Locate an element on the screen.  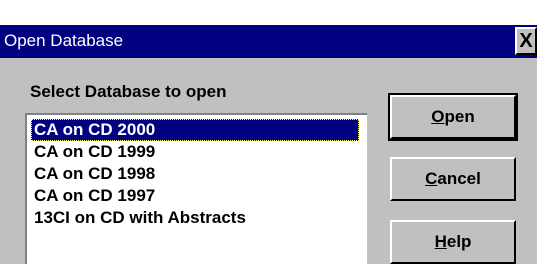
cancel-button: Cancel is located at coordinates (453, 179).